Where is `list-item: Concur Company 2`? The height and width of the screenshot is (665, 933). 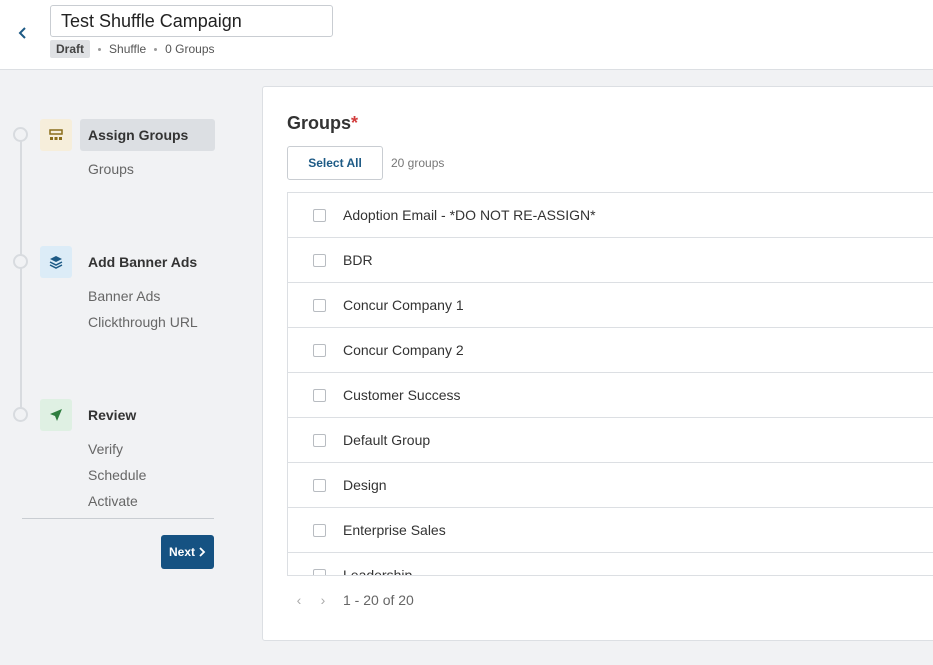
list-item: Concur Company 2 is located at coordinates (610, 350).